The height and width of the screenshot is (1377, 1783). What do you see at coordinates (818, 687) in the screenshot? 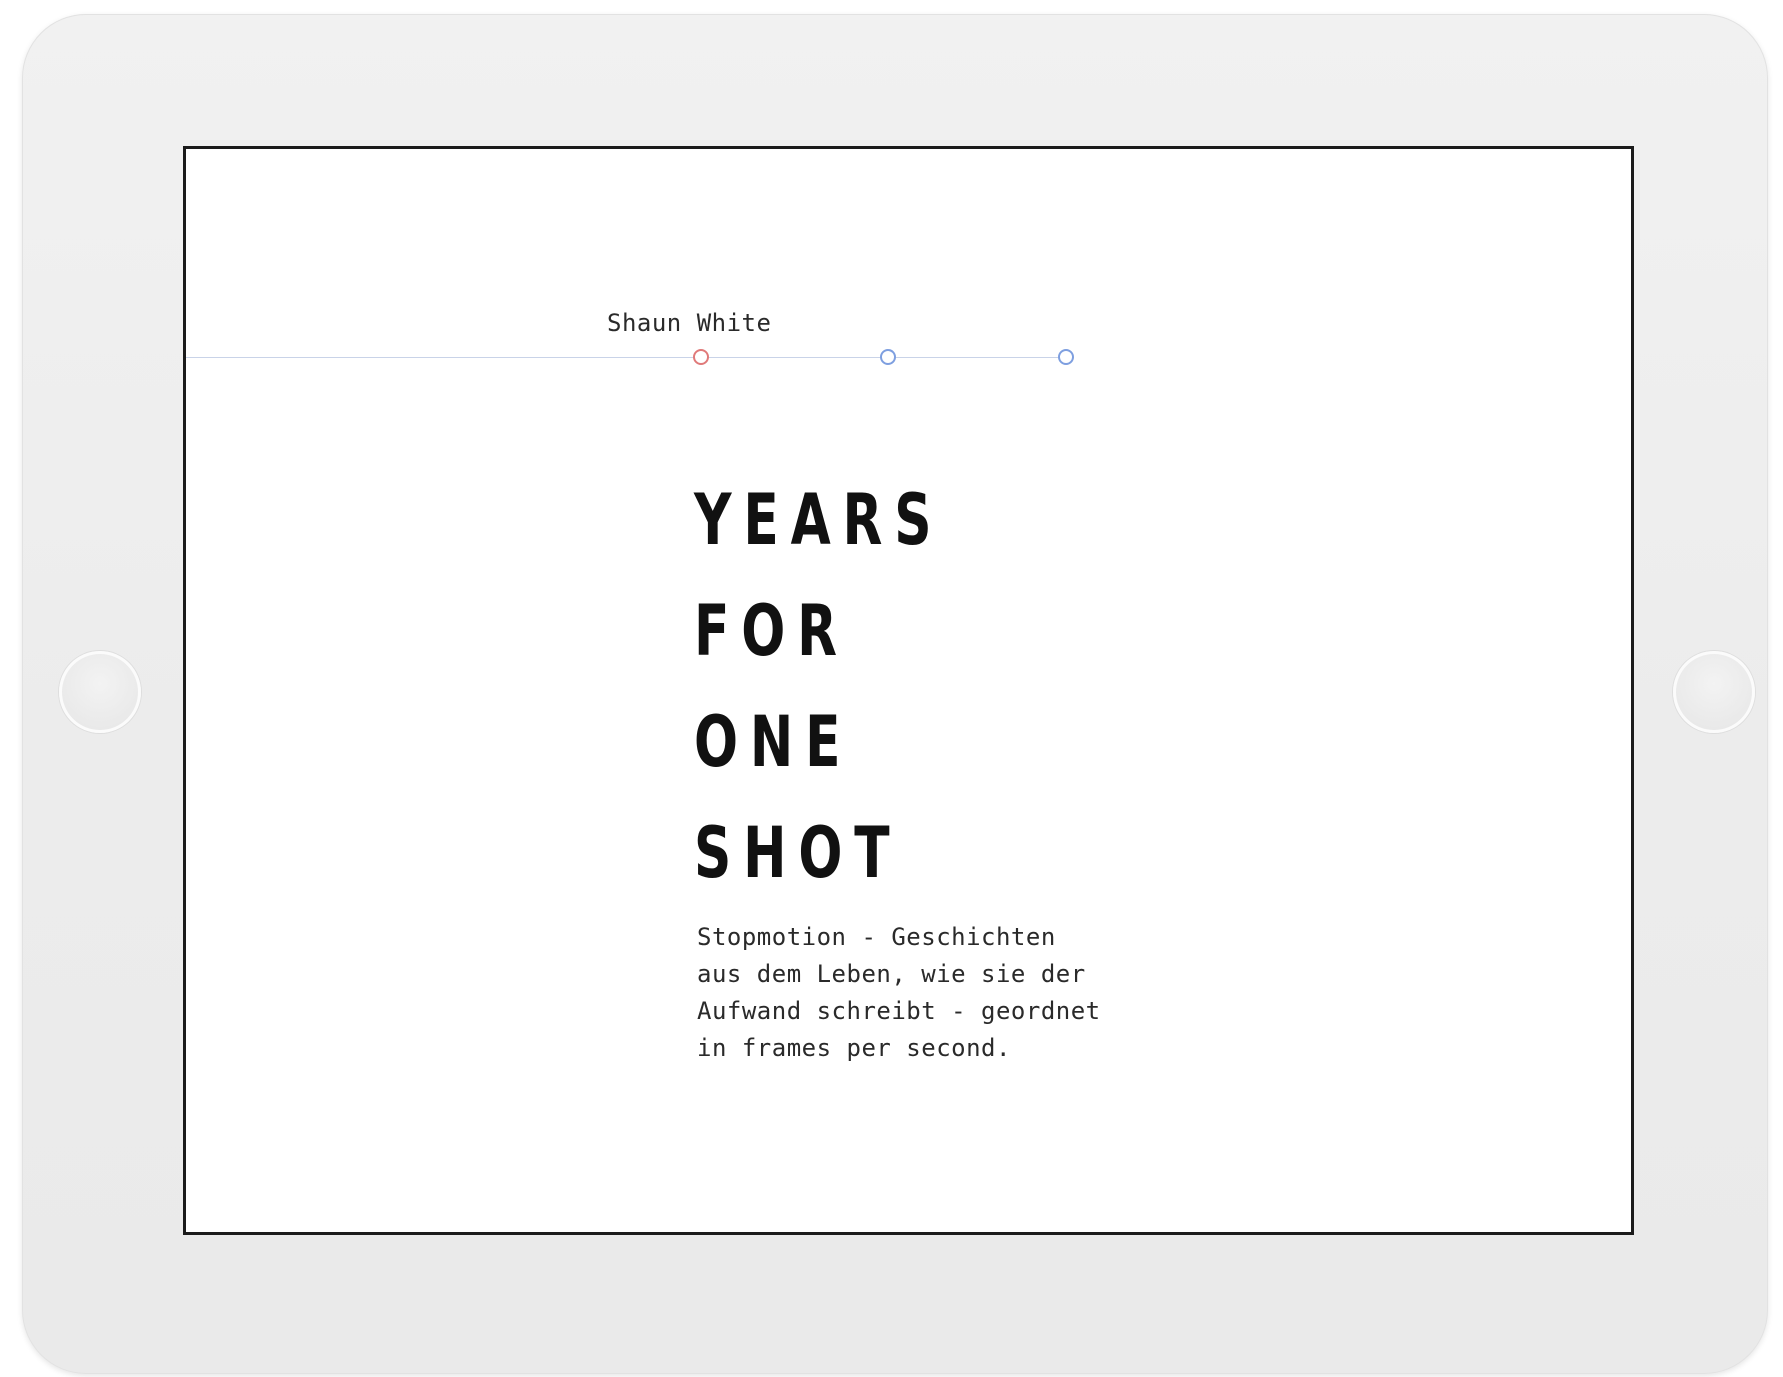
I see `headline: YEARS FOR ONE SHOT` at bounding box center [818, 687].